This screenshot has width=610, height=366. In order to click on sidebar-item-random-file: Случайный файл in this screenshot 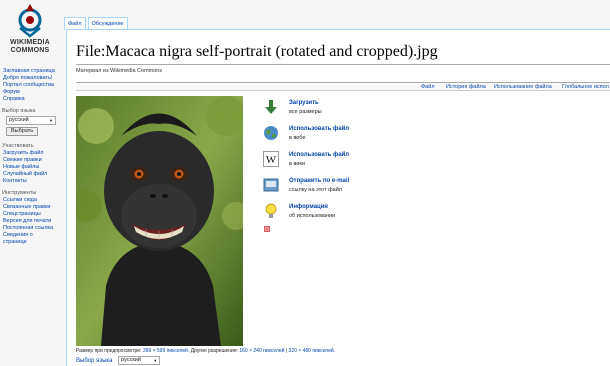, I will do `click(33, 174)`.